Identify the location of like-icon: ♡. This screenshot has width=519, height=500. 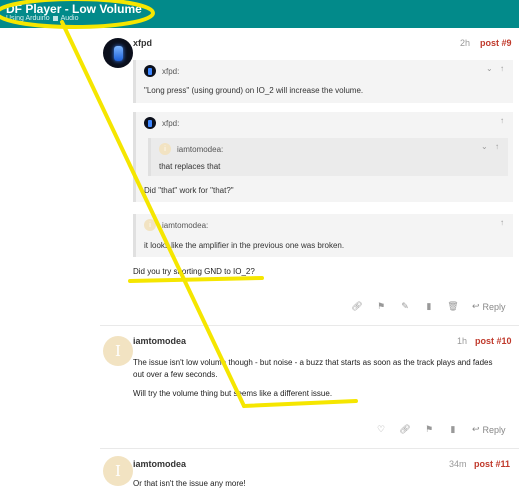
(381, 429).